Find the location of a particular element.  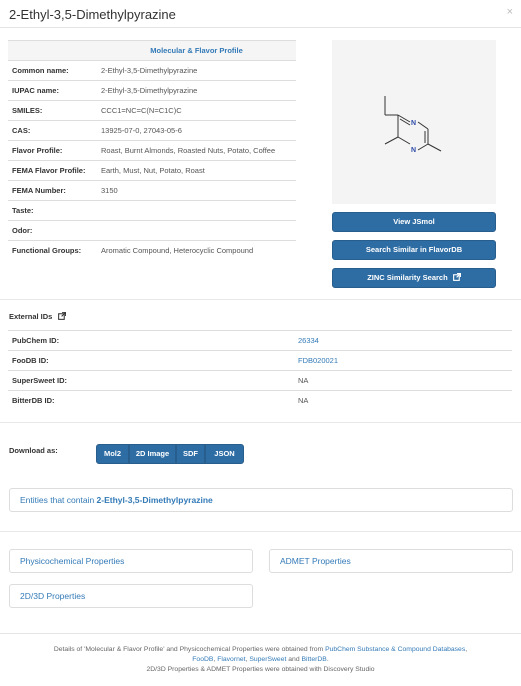

property-value: Earth, Must, Nut, Potato, Roast is located at coordinates (196, 170).